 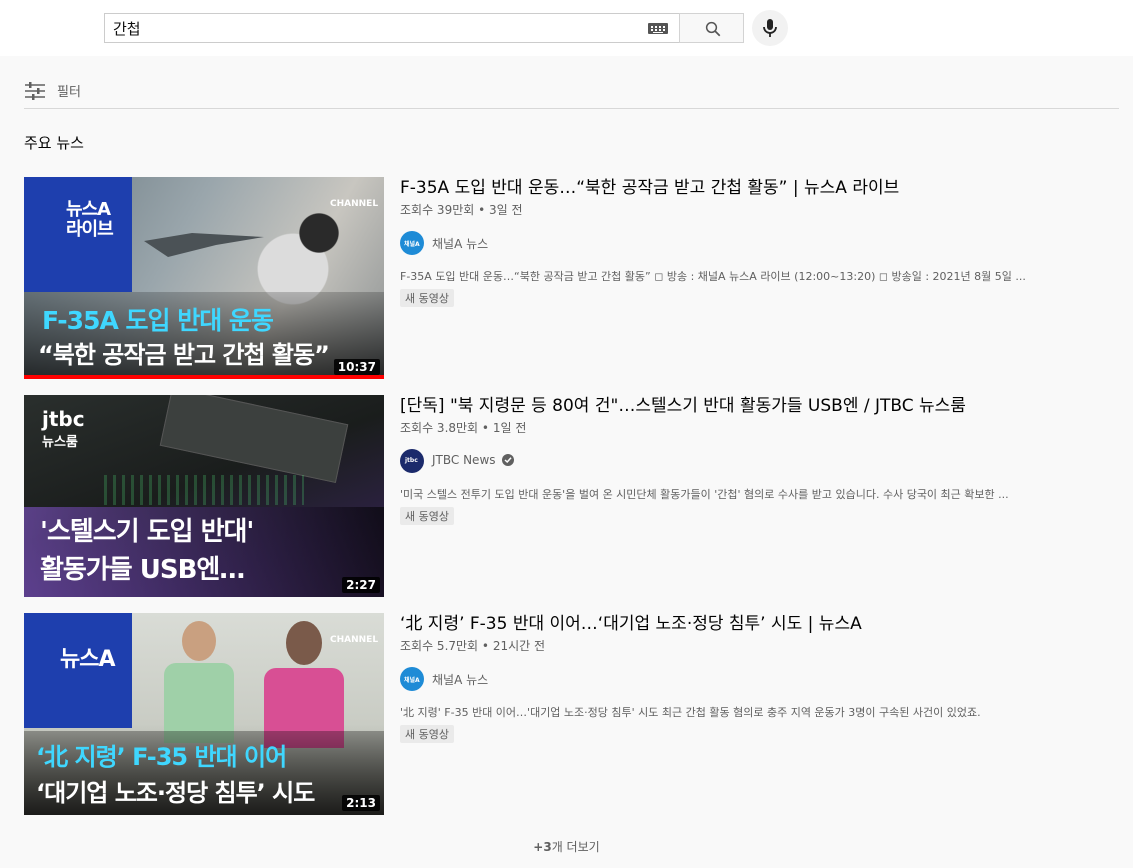 I want to click on channel-logo-box: 뉴스A 라이브, so click(x=78, y=234).